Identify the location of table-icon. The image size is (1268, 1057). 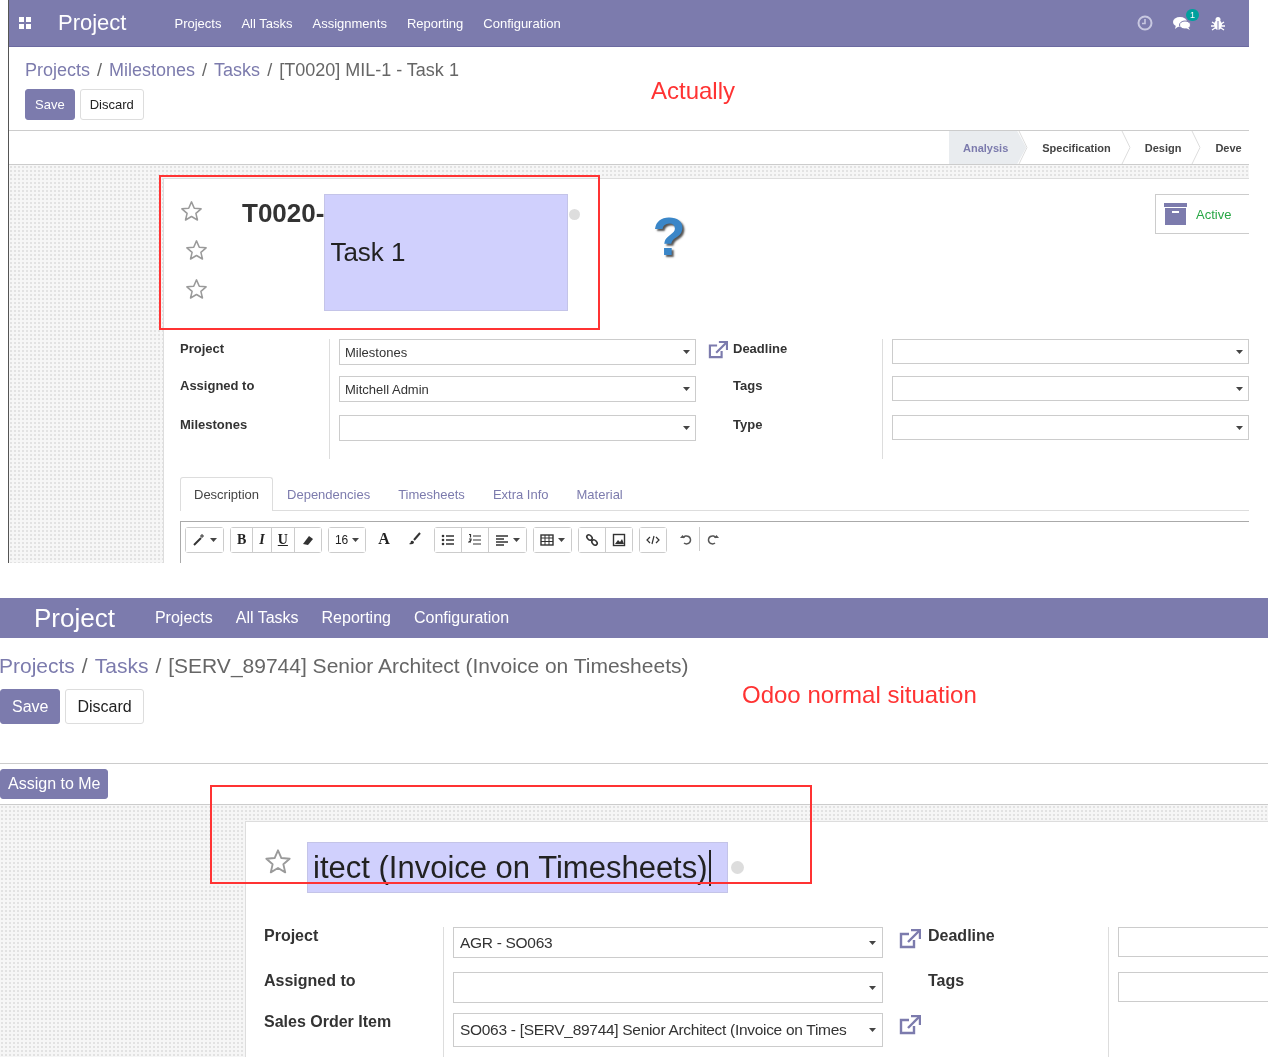
(546, 540).